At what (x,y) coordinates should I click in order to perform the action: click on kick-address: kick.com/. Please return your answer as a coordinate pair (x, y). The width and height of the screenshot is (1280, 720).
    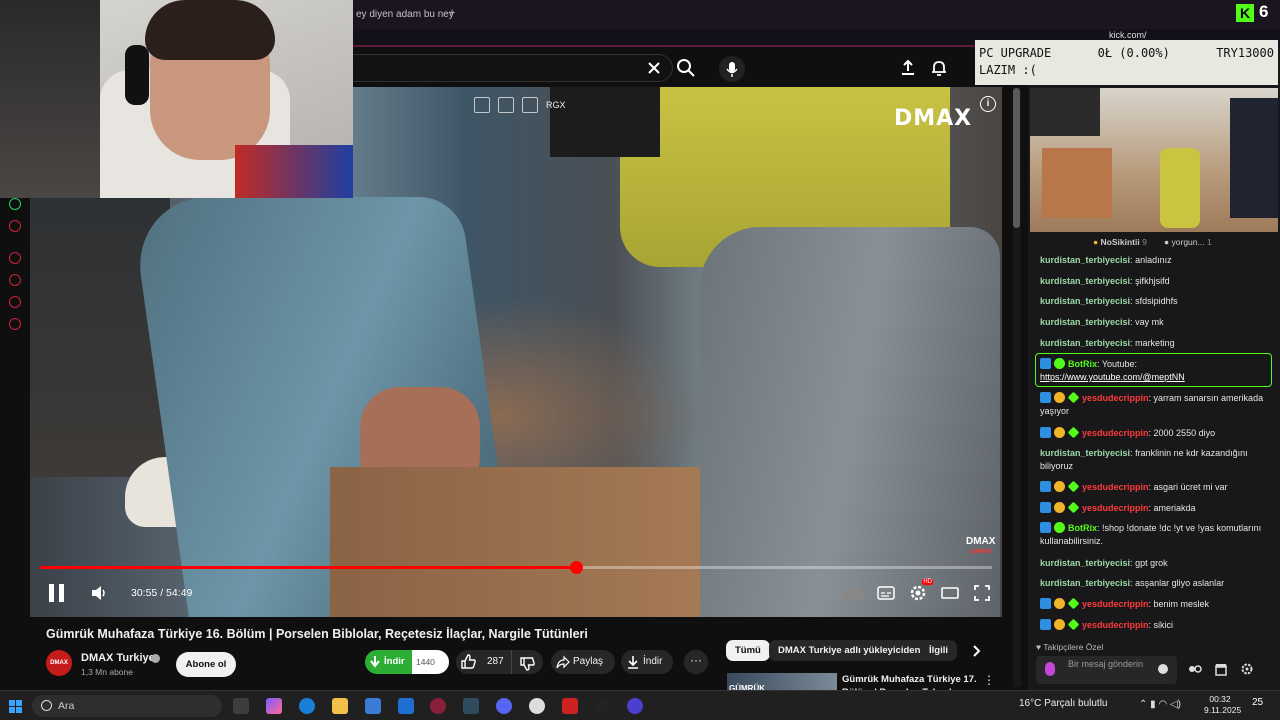
    Looking at the image, I should click on (1128, 35).